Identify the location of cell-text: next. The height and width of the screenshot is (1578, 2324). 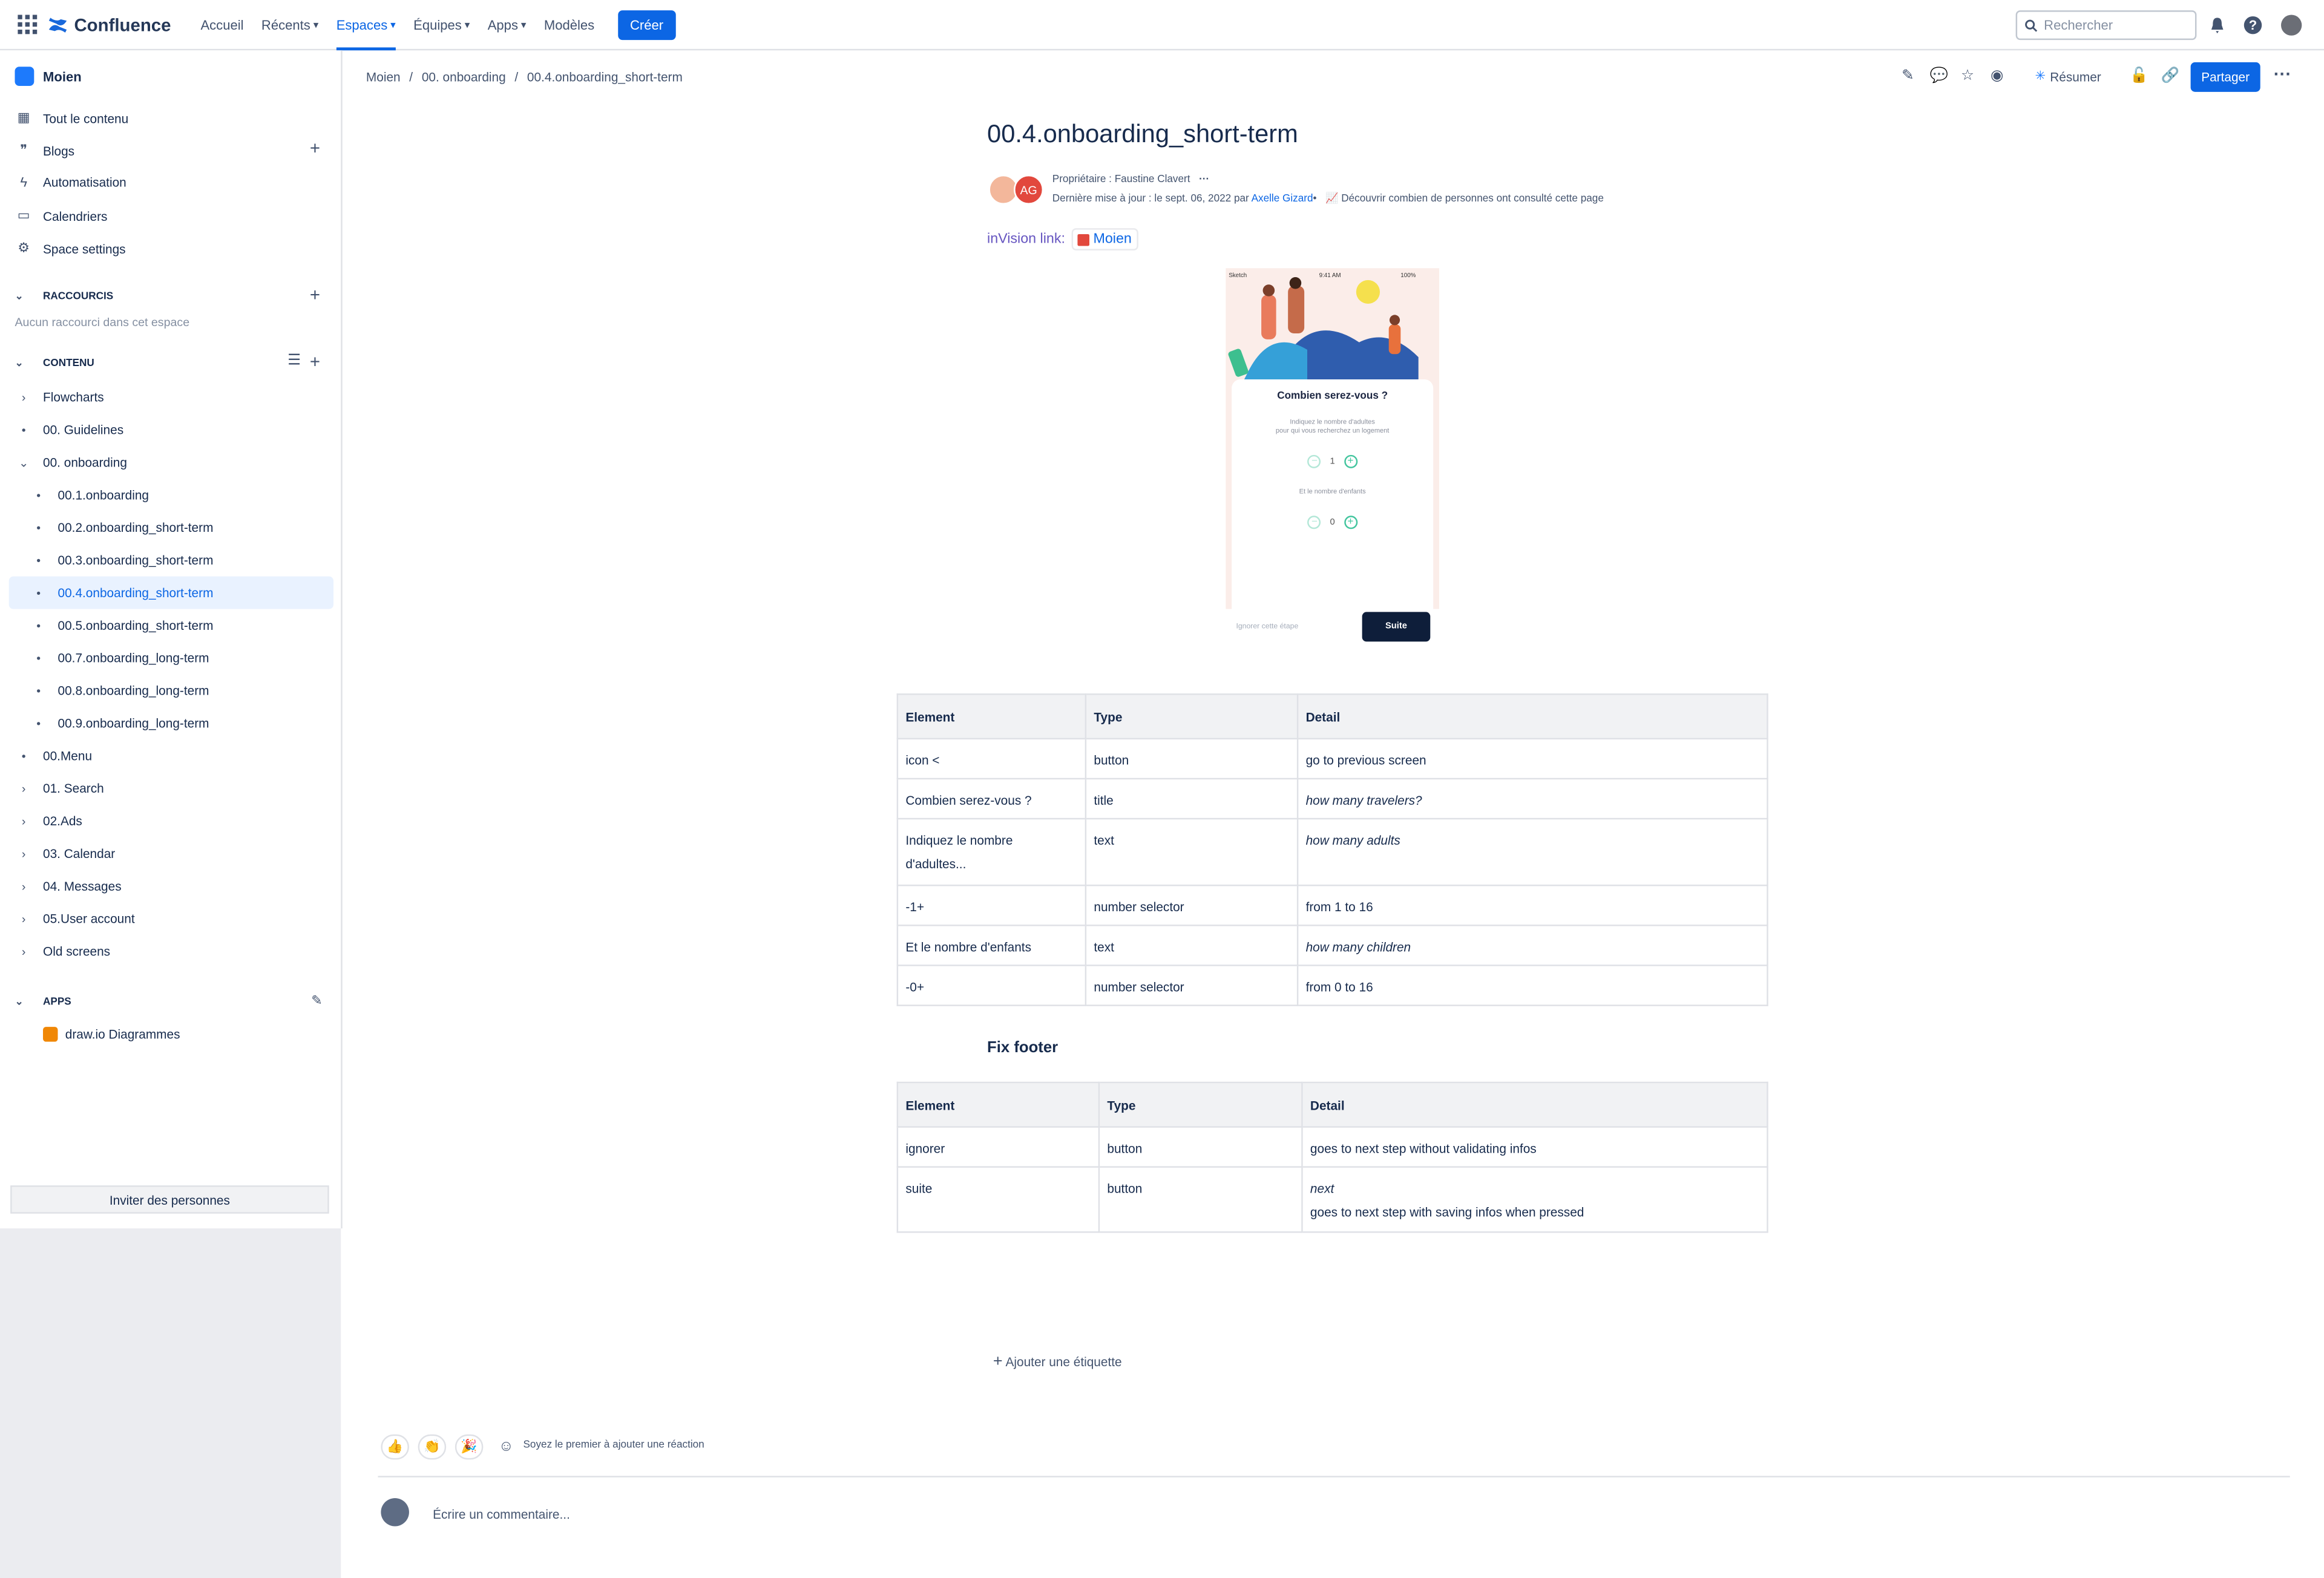
(1322, 1188).